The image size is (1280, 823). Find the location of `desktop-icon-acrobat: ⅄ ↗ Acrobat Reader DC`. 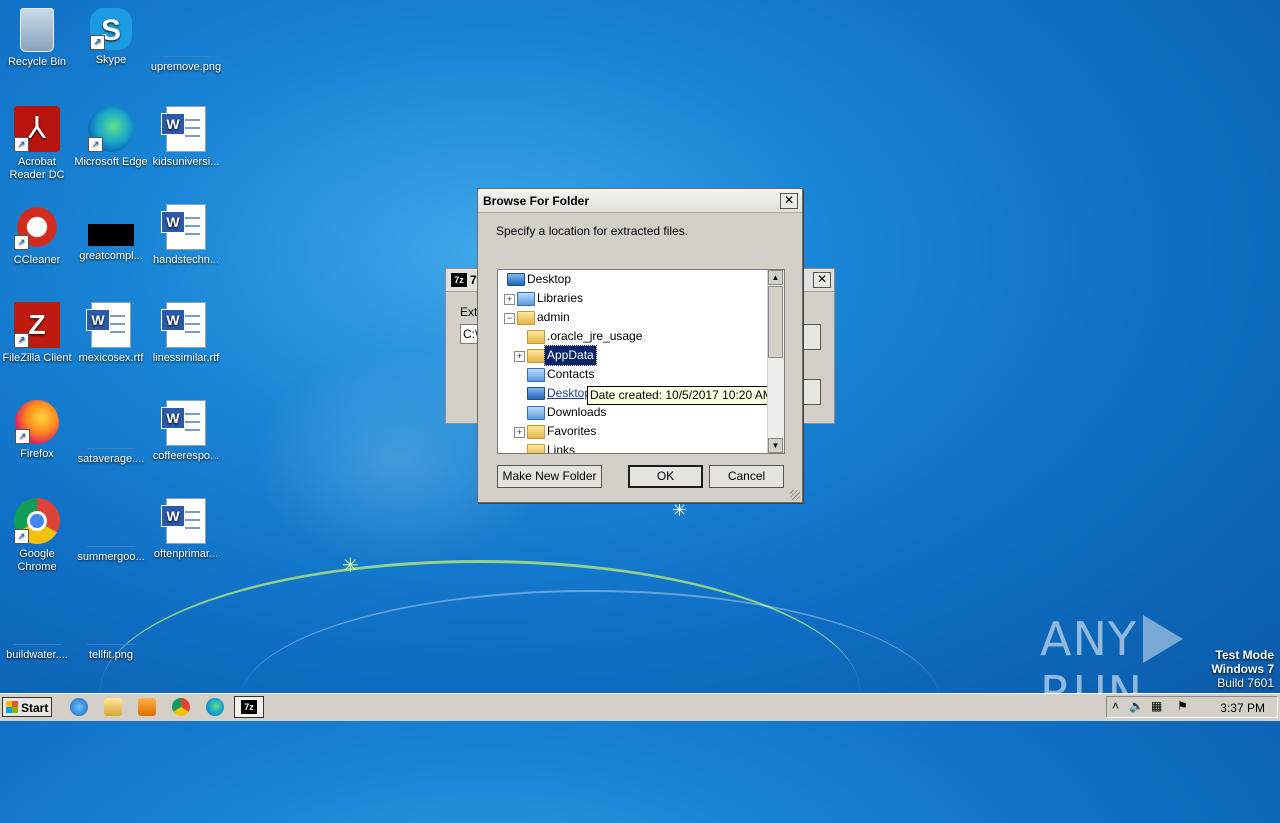

desktop-icon-acrobat: ⅄ ↗ Acrobat Reader DC is located at coordinates (37, 144).